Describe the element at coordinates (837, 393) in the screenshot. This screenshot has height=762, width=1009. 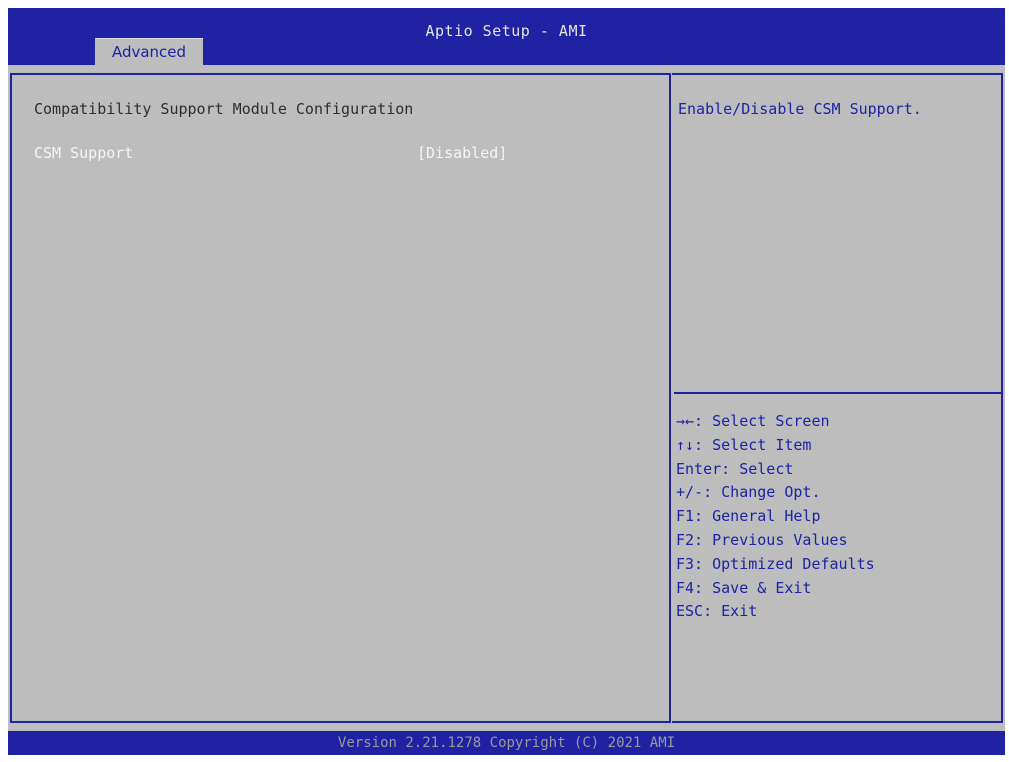
I see `help-divider` at that location.